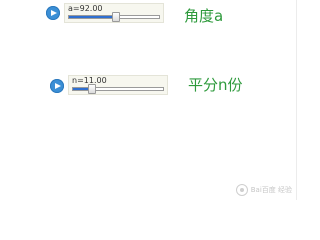 This screenshot has width=320, height=240. I want to click on slider-n-thumb, so click(91, 89).